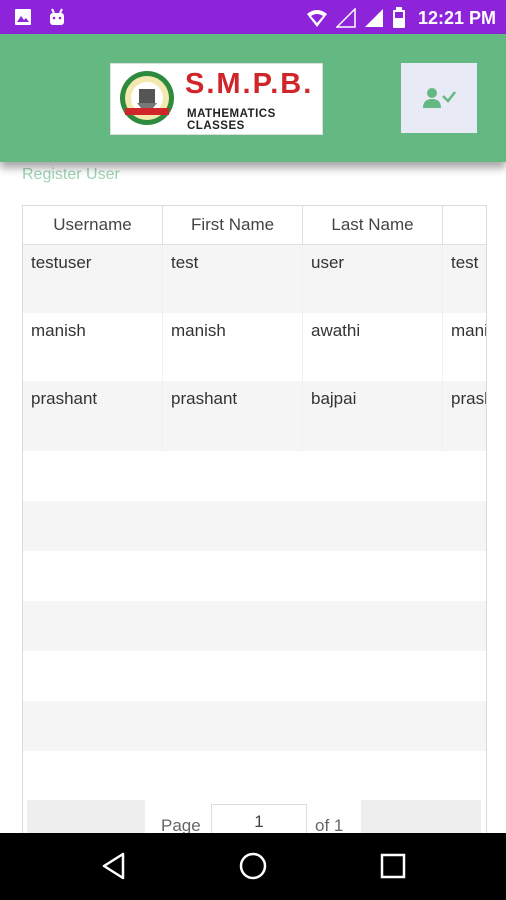 The height and width of the screenshot is (900, 506). Describe the element at coordinates (86, 817) in the screenshot. I see `previous-page-button` at that location.